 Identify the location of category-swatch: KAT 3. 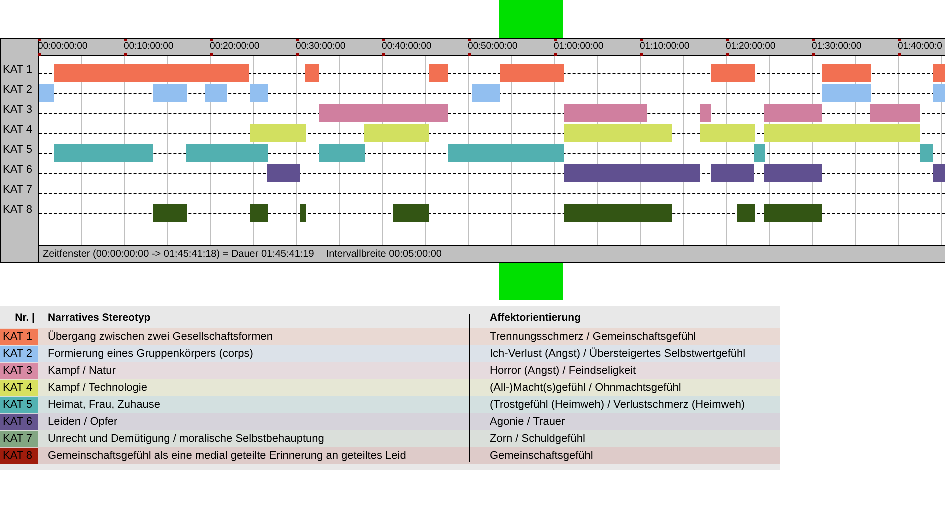
(19, 370).